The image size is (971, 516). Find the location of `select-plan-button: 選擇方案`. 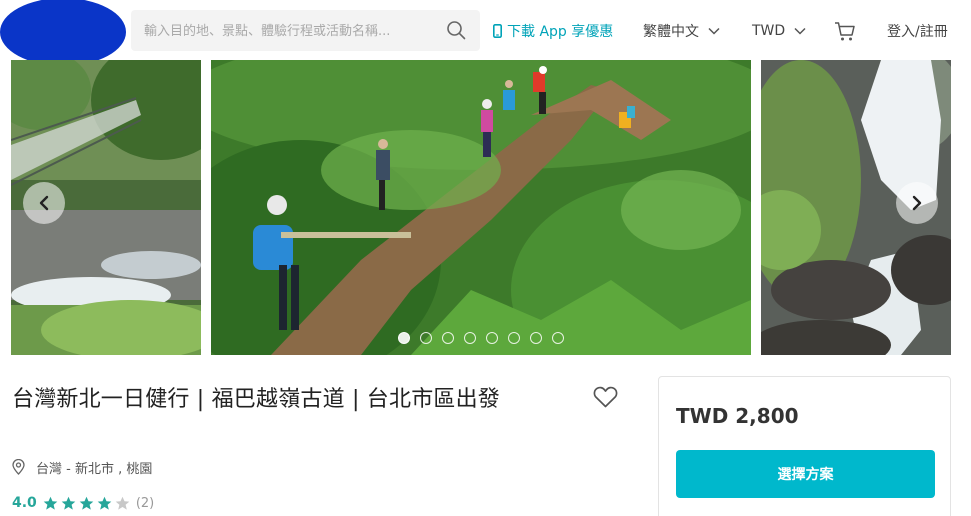

select-plan-button: 選擇方案 is located at coordinates (805, 474).